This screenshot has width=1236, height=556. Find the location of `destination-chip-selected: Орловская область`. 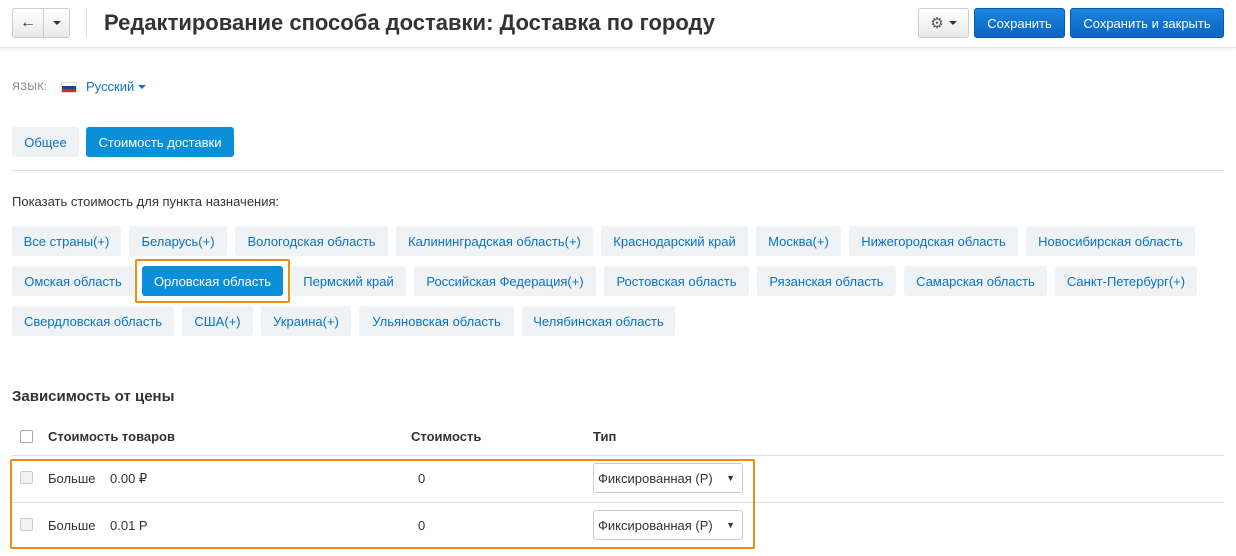

destination-chip-selected: Орловская область is located at coordinates (212, 281).